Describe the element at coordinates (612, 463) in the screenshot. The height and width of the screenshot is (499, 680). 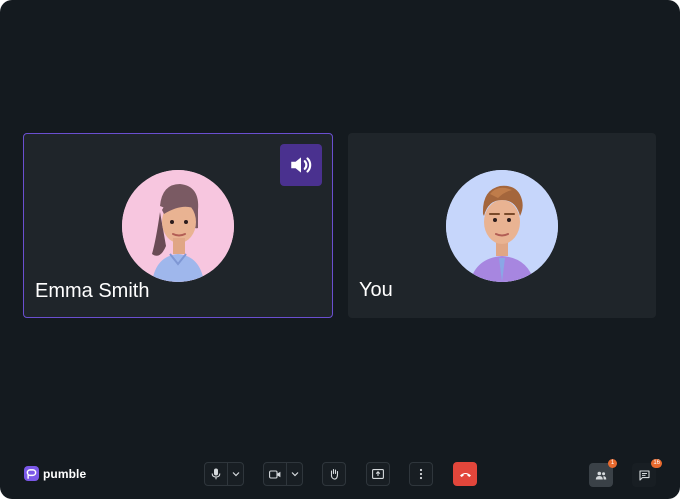
I see `participants-count-badge: 1` at that location.